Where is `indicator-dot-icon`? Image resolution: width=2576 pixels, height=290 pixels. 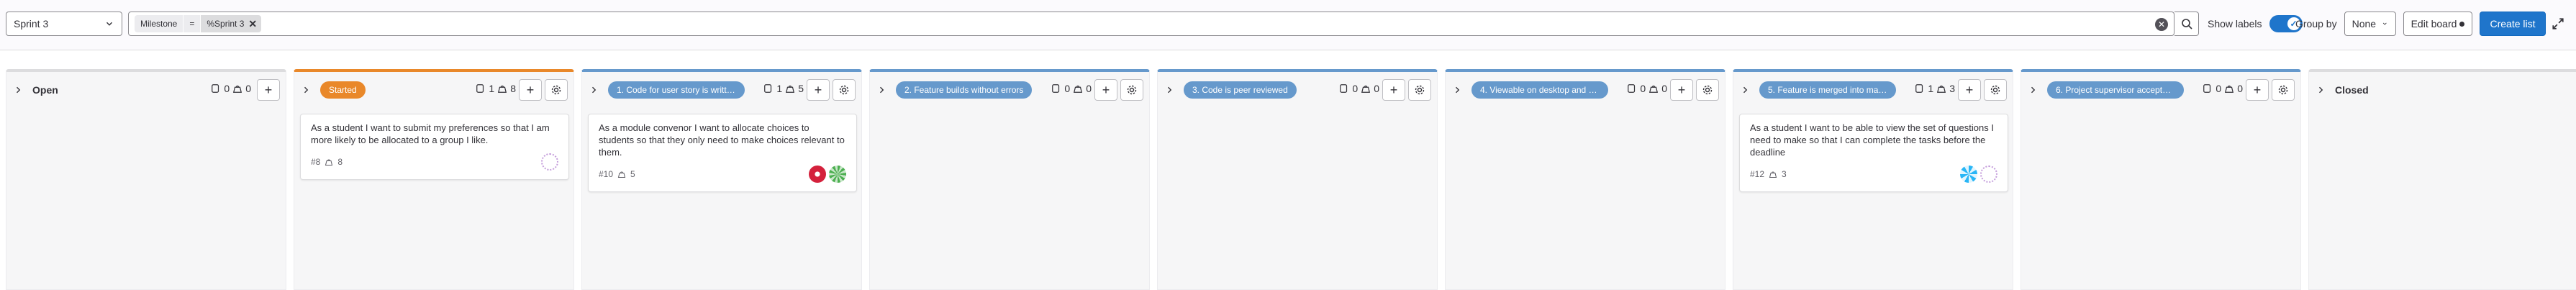 indicator-dot-icon is located at coordinates (2462, 24).